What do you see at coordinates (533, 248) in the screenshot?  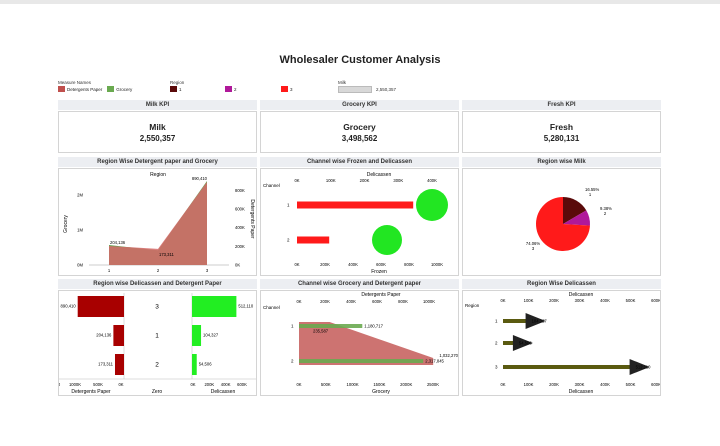 I see `chart3-slice-sub-2: 3` at bounding box center [533, 248].